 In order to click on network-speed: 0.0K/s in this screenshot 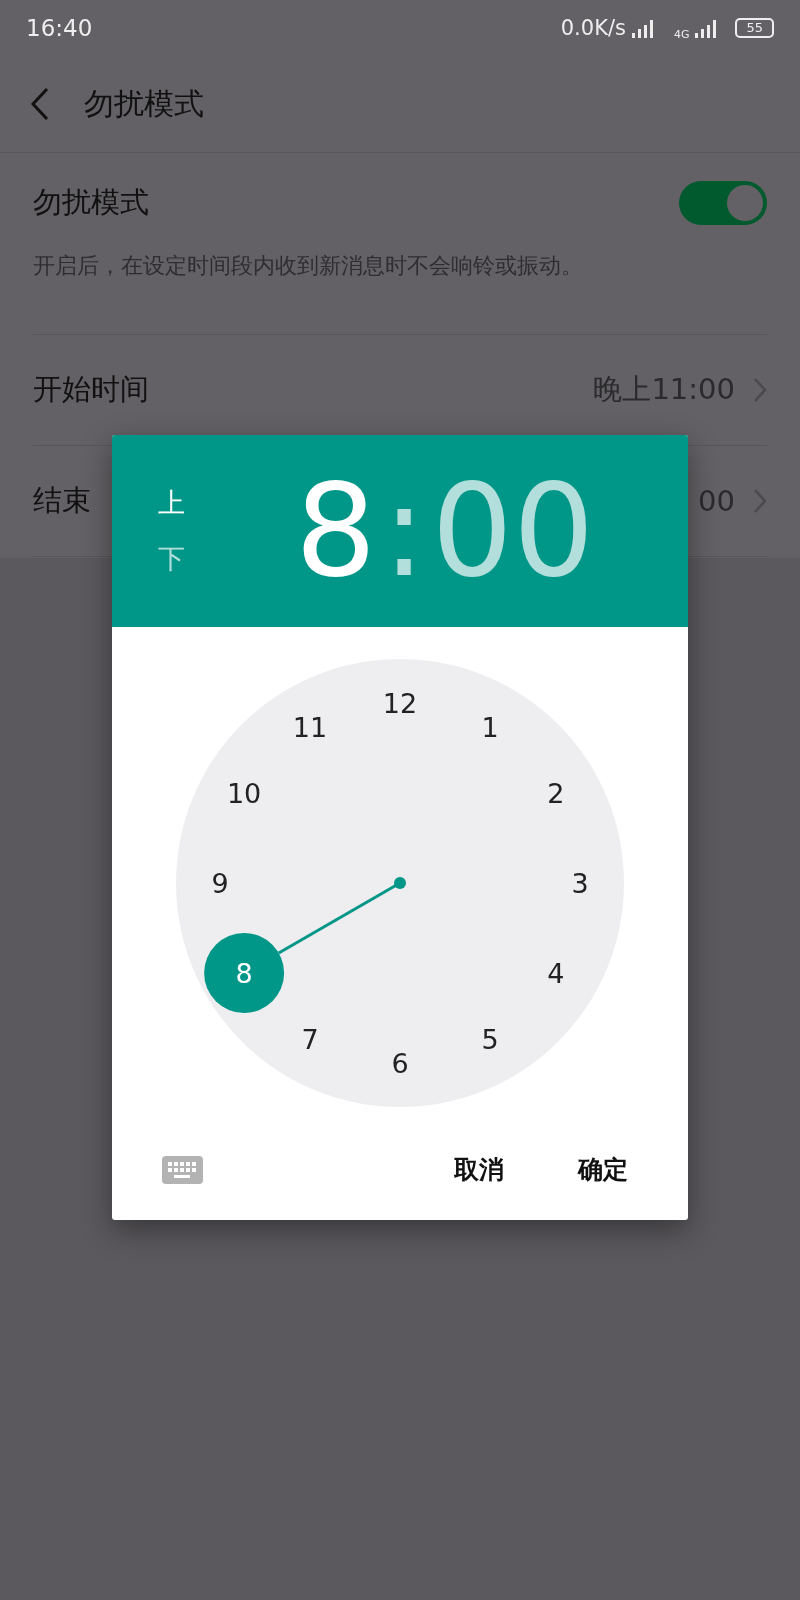, I will do `click(593, 28)`.